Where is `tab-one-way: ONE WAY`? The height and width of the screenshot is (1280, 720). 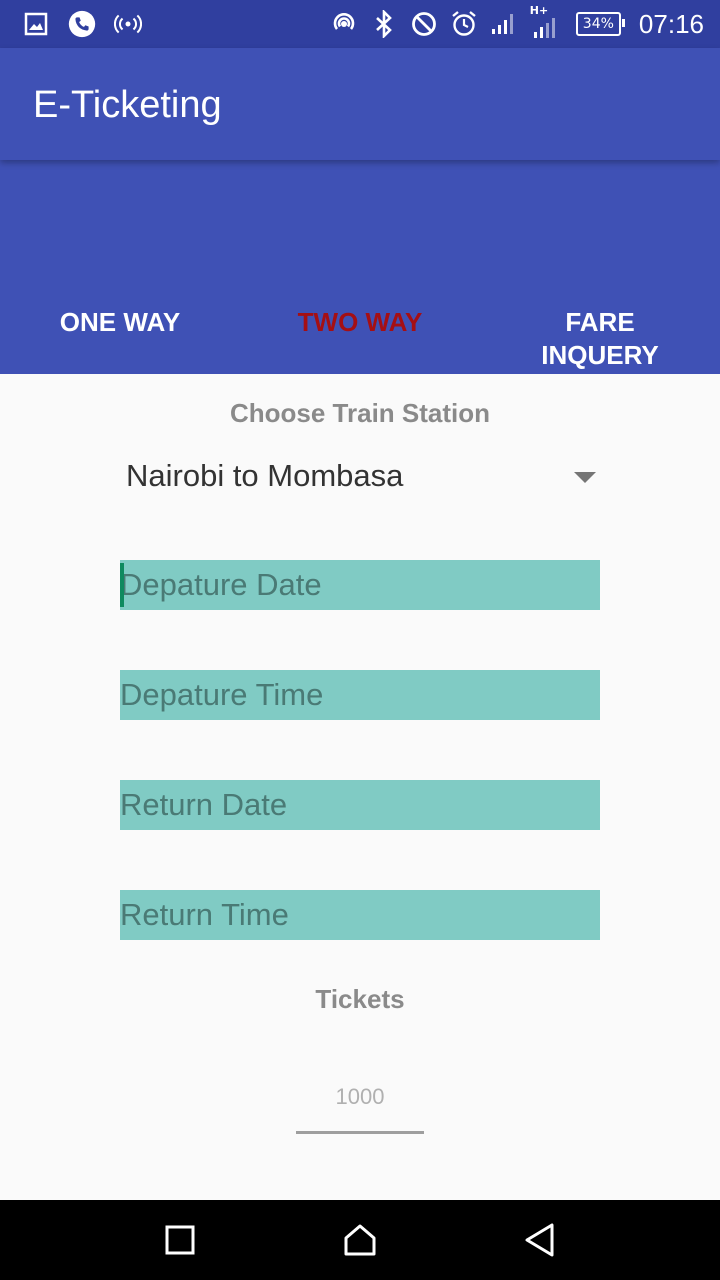 tab-one-way: ONE WAY is located at coordinates (120, 322).